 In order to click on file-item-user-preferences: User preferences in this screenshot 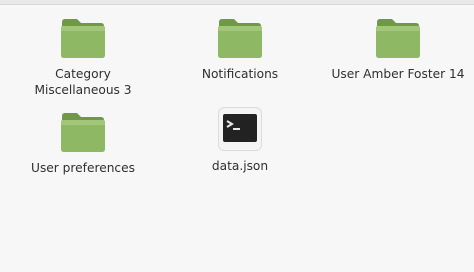, I will do `click(83, 143)`.